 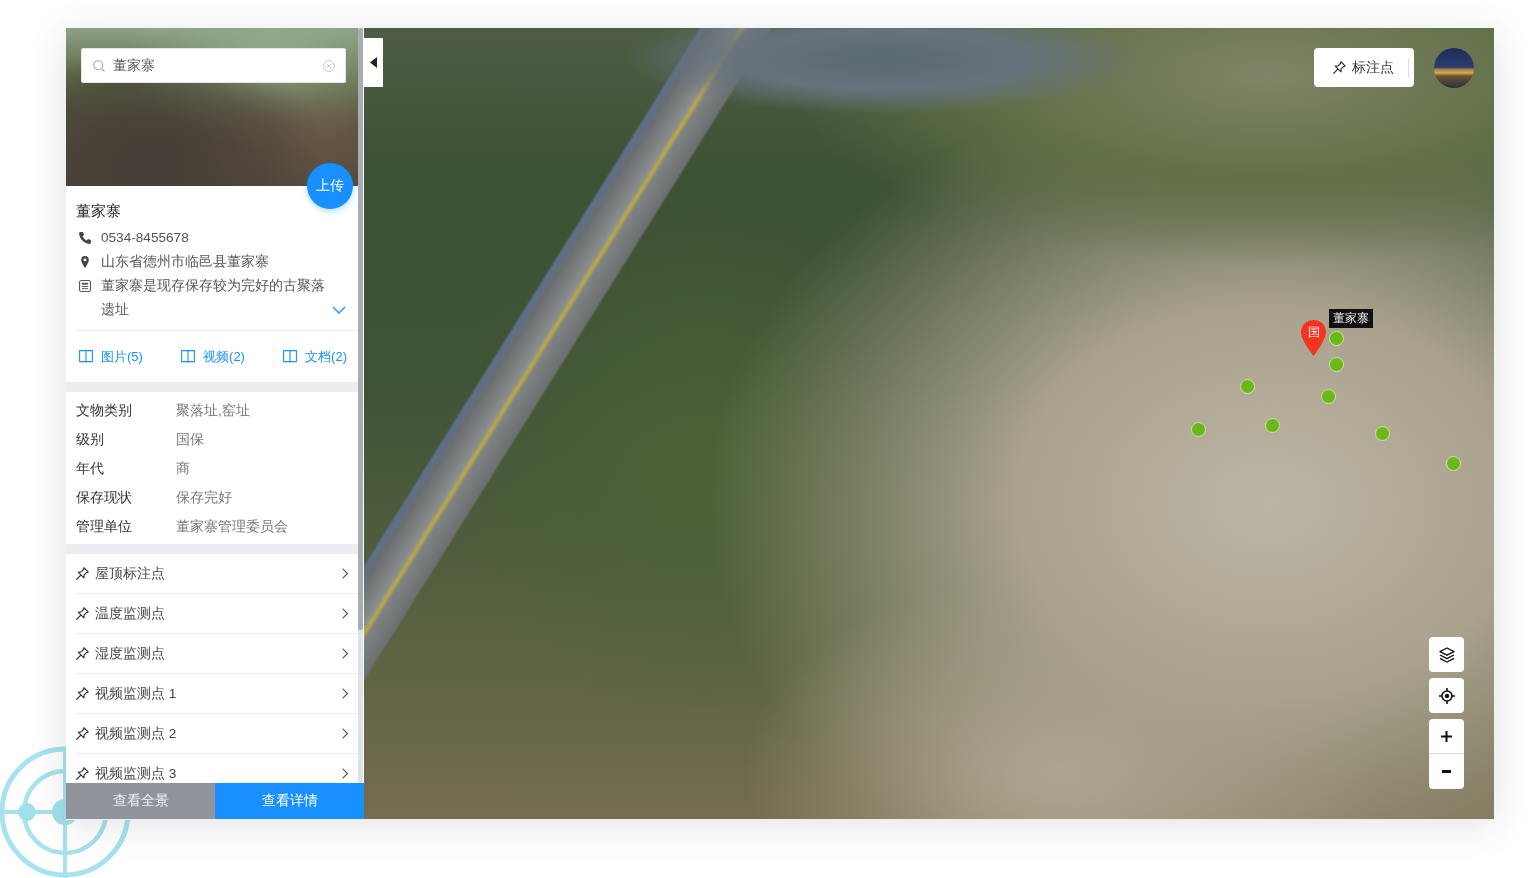 I want to click on place-info-text: 山东省德州市临邑县董家寨, so click(x=185, y=262).